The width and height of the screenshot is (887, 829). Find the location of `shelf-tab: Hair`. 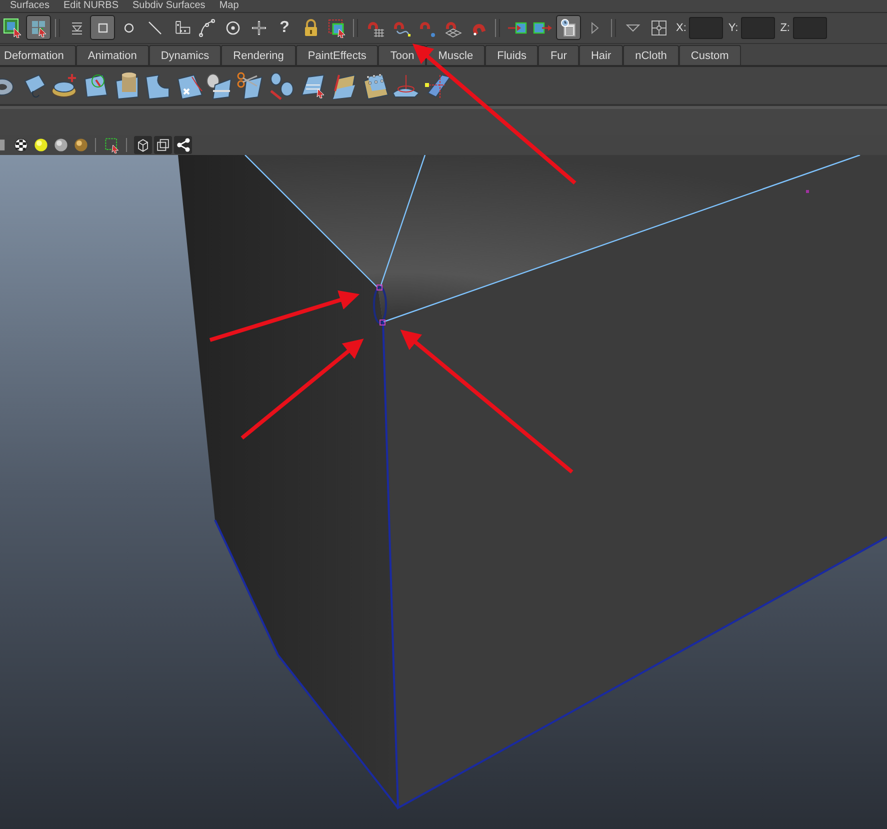

shelf-tab: Hair is located at coordinates (601, 55).